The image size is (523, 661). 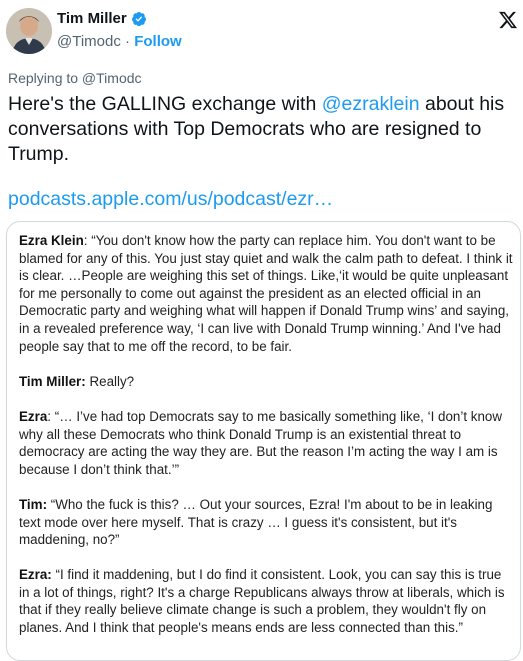 I want to click on avatar, so click(x=29, y=31).